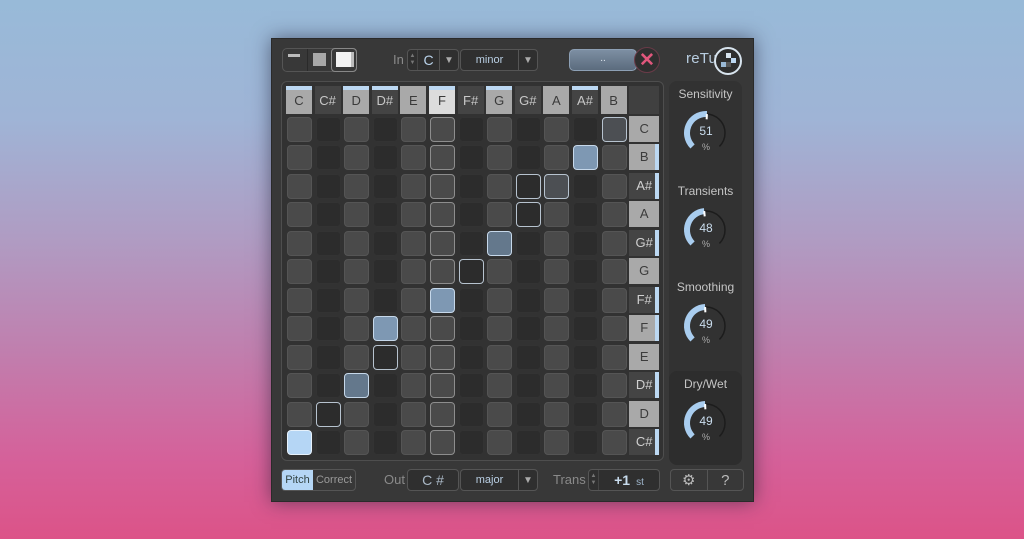  What do you see at coordinates (318, 480) in the screenshot?
I see `pitch-correct-toggle: Pitch Correct` at bounding box center [318, 480].